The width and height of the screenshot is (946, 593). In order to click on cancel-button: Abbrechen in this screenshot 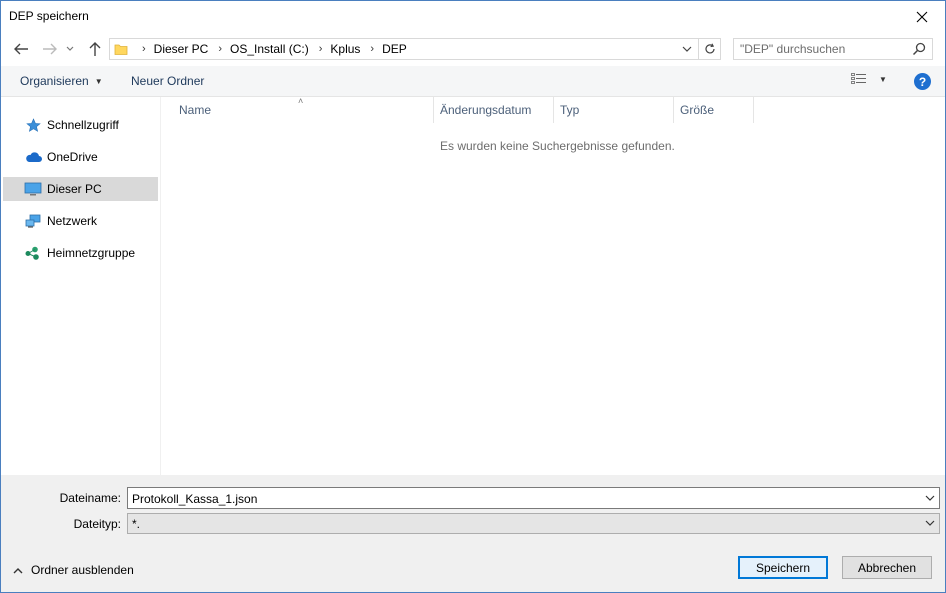, I will do `click(887, 567)`.